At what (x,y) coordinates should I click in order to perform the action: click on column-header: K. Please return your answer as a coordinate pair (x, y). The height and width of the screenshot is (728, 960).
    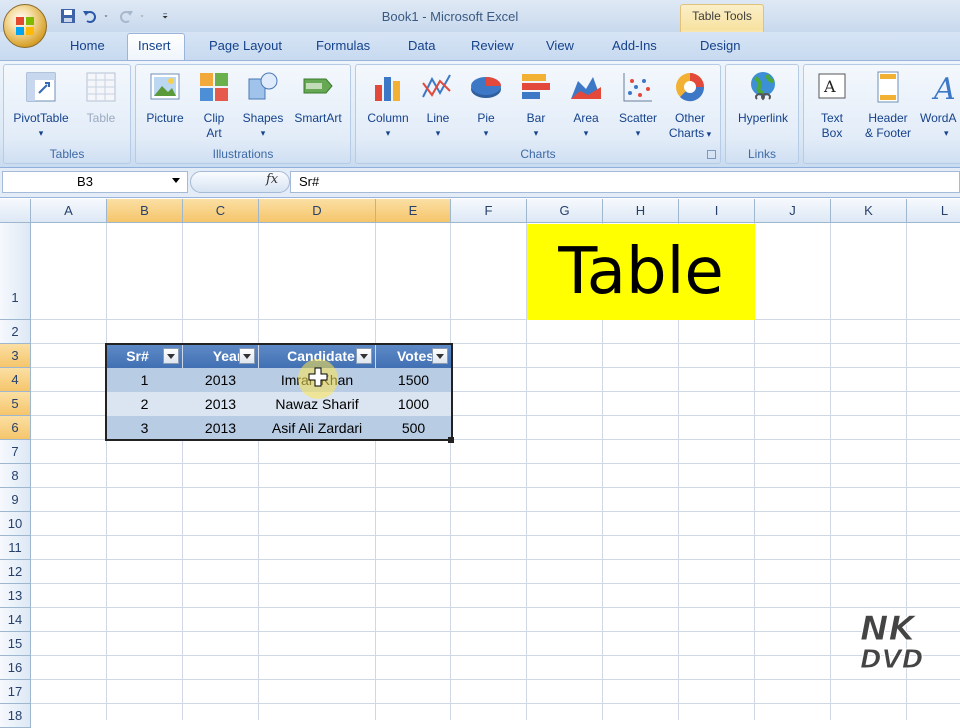
    Looking at the image, I should click on (869, 211).